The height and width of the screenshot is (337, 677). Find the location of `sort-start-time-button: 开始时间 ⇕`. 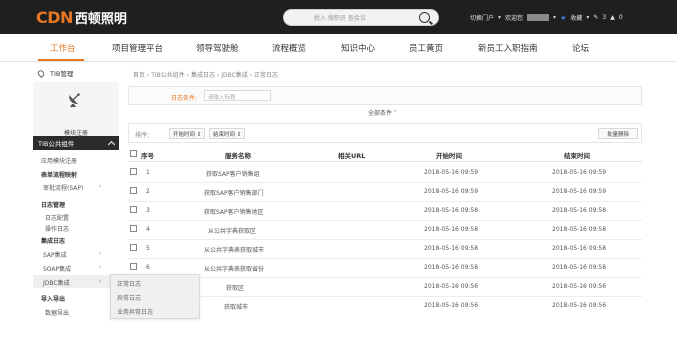

sort-start-time-button: 开始时间 ⇕ is located at coordinates (187, 133).